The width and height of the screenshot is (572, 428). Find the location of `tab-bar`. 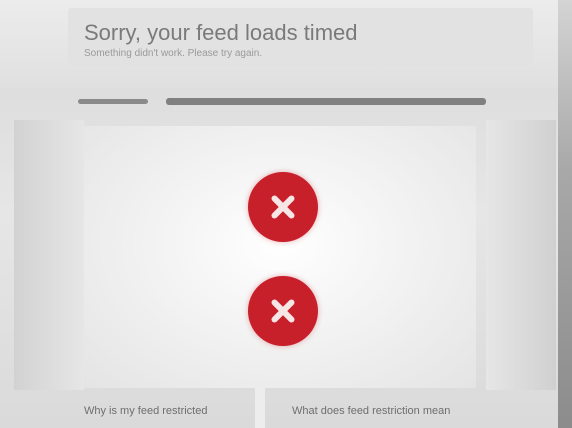

tab-bar is located at coordinates (282, 102).